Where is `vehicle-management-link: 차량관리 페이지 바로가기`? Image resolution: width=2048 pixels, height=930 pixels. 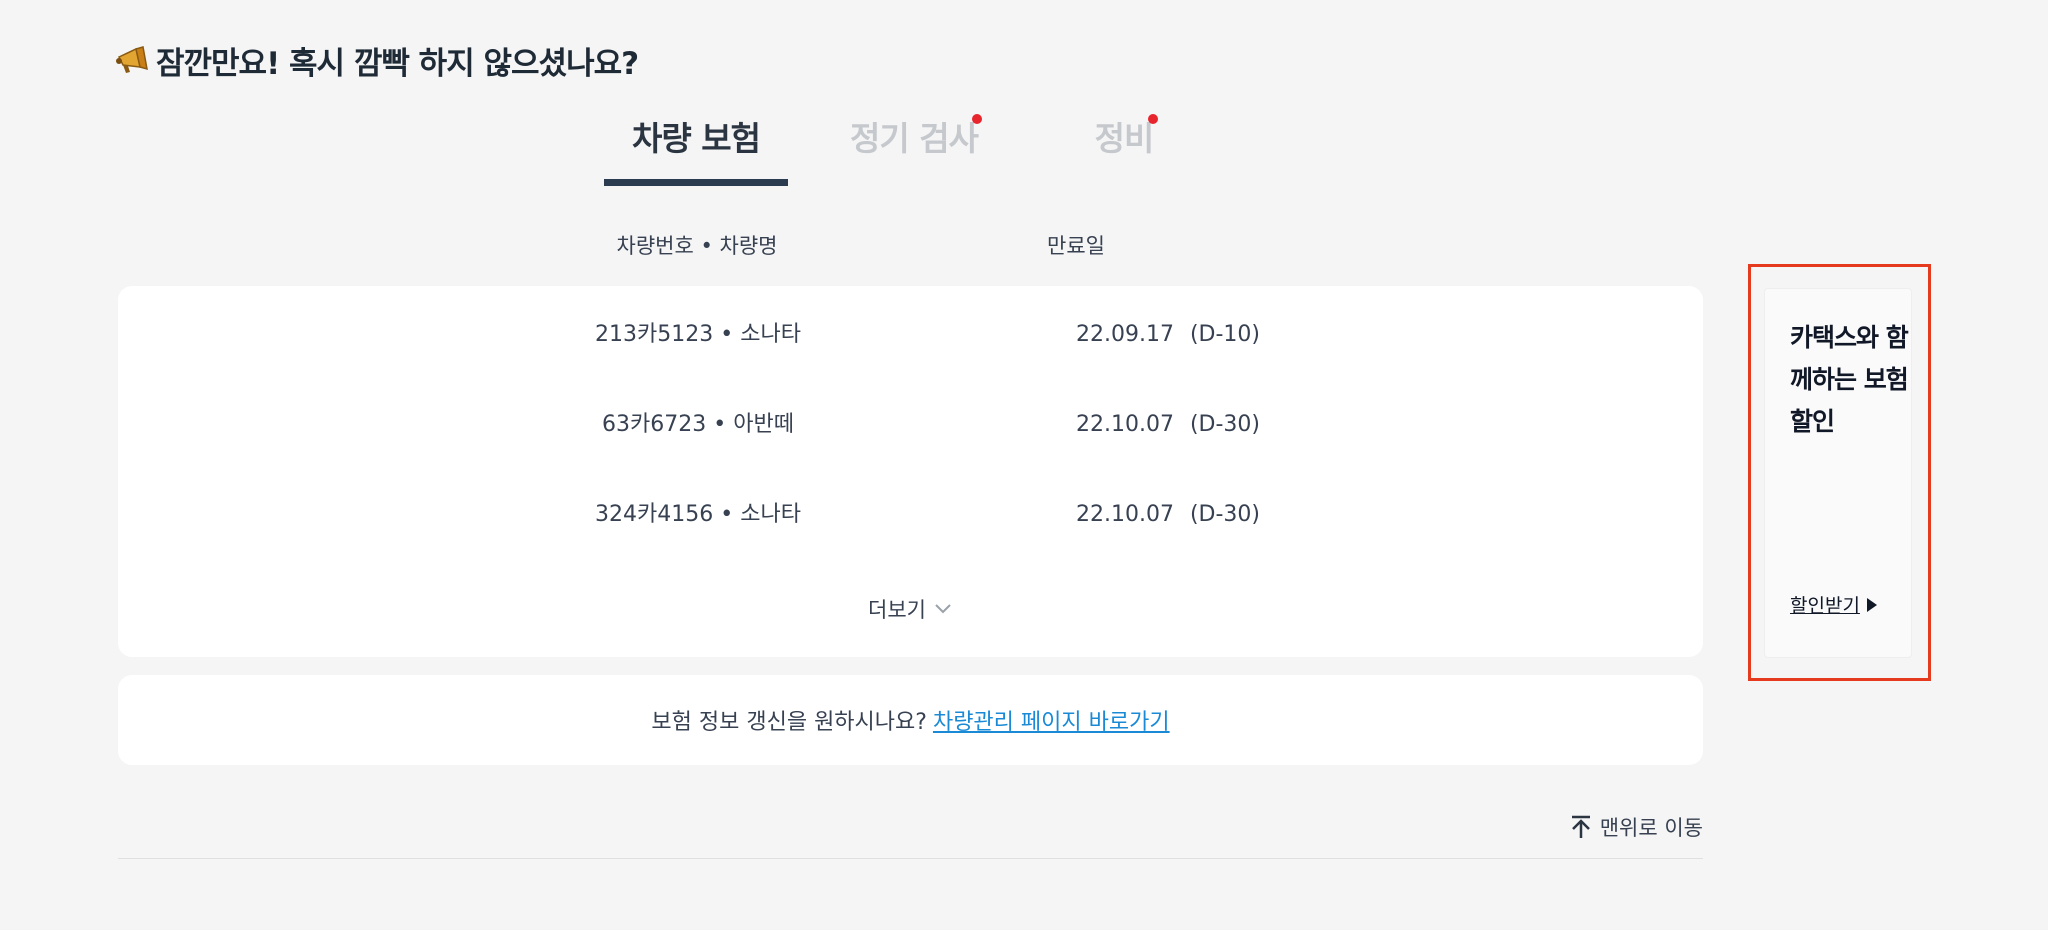
vehicle-management-link: 차량관리 페이지 바로가기 is located at coordinates (1051, 720).